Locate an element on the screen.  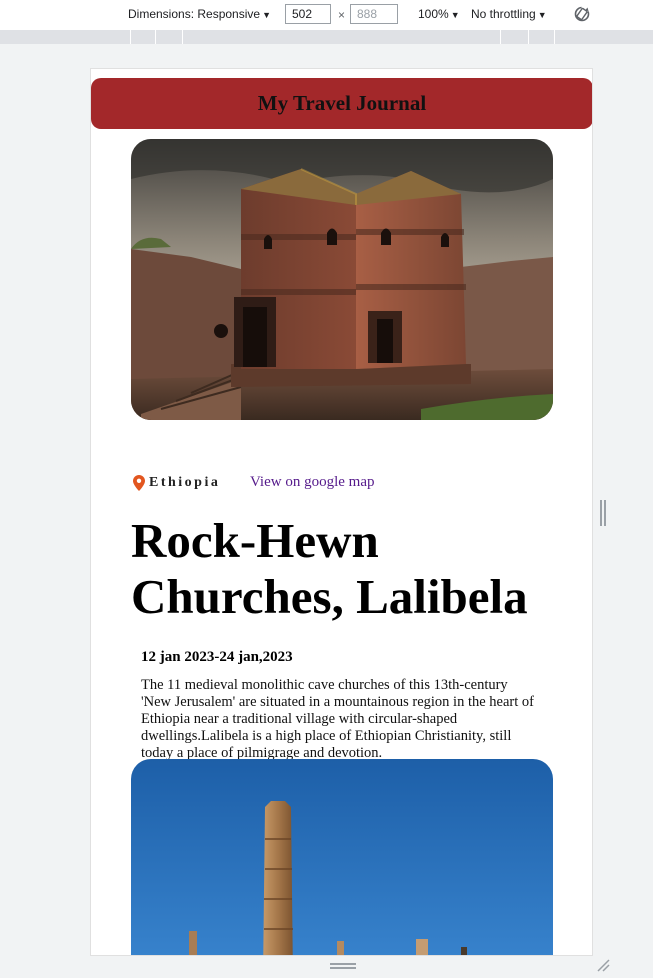
page-title: My Travel Journal is located at coordinates (342, 103).